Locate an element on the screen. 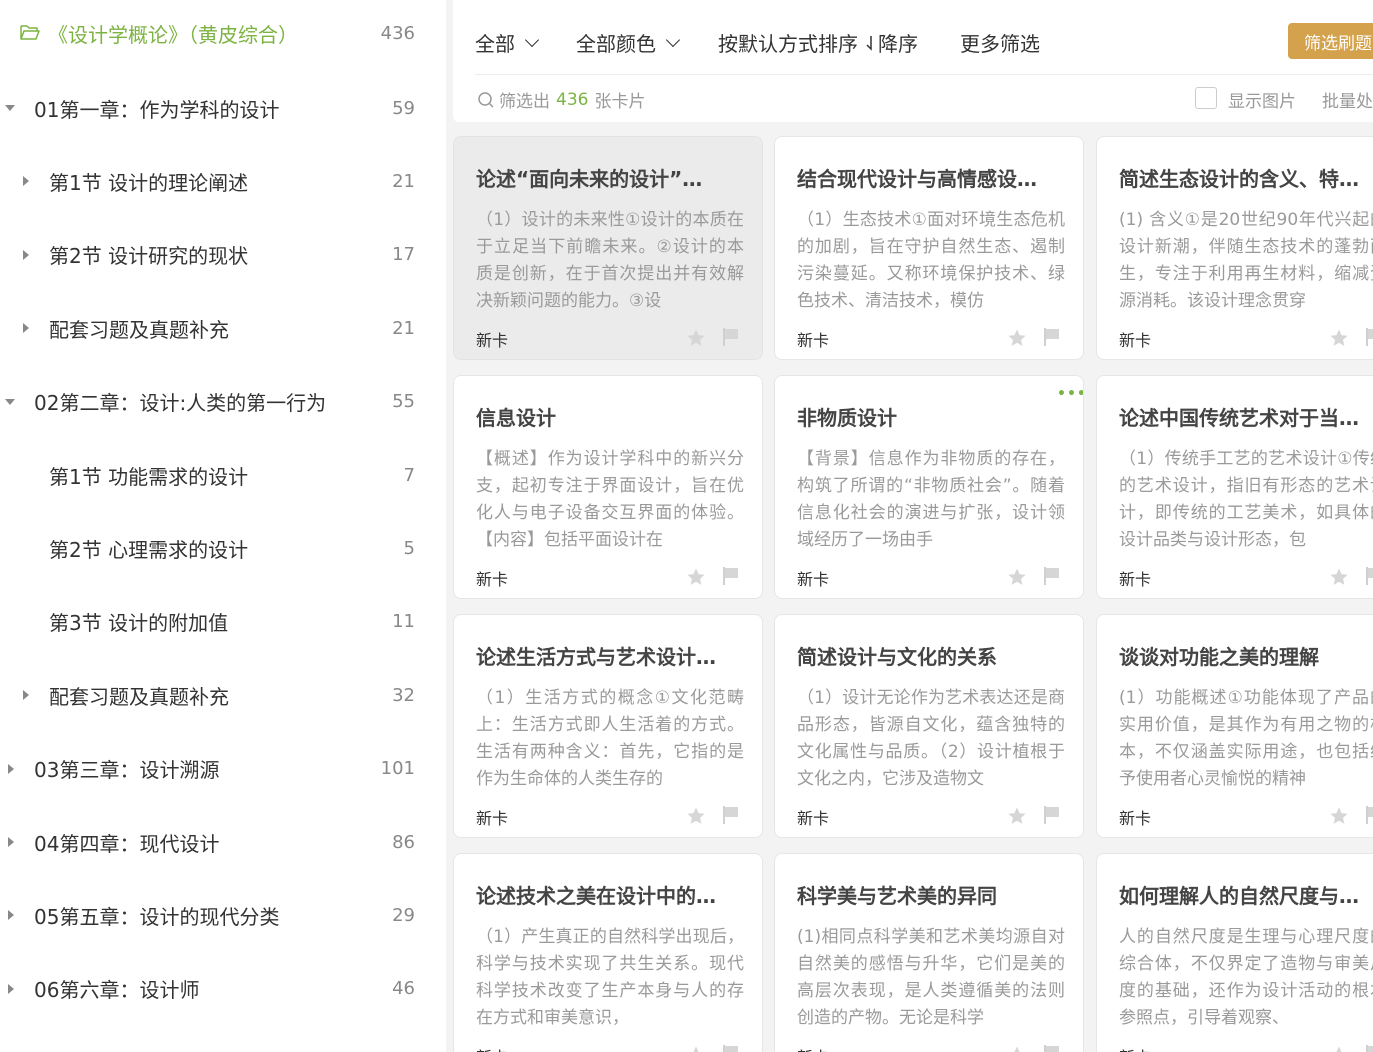 This screenshot has width=1373, height=1052. tree-item: 07第七章：设计批评30 is located at coordinates (223, 1047).